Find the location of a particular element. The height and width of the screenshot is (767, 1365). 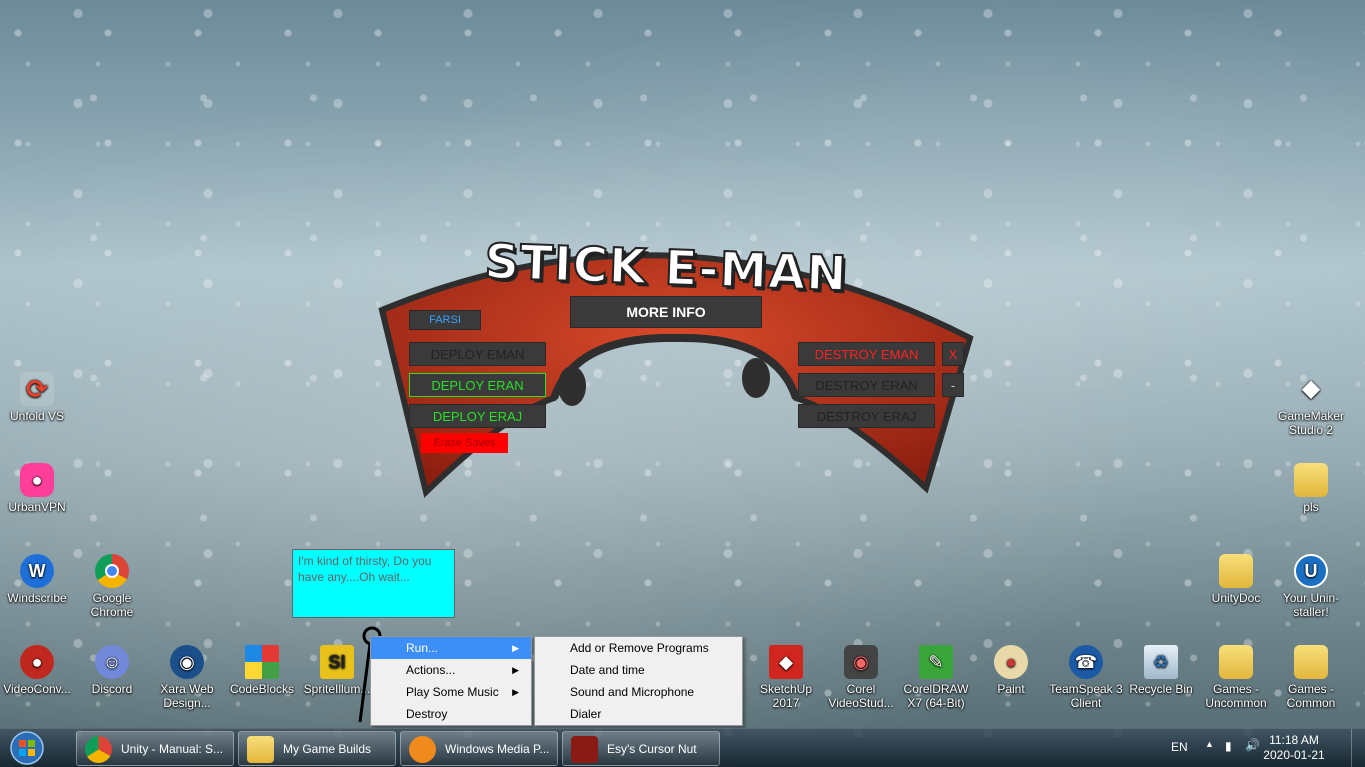

taskbar-item-cursor-nut: Esy's Cursor Nut is located at coordinates (641, 748).